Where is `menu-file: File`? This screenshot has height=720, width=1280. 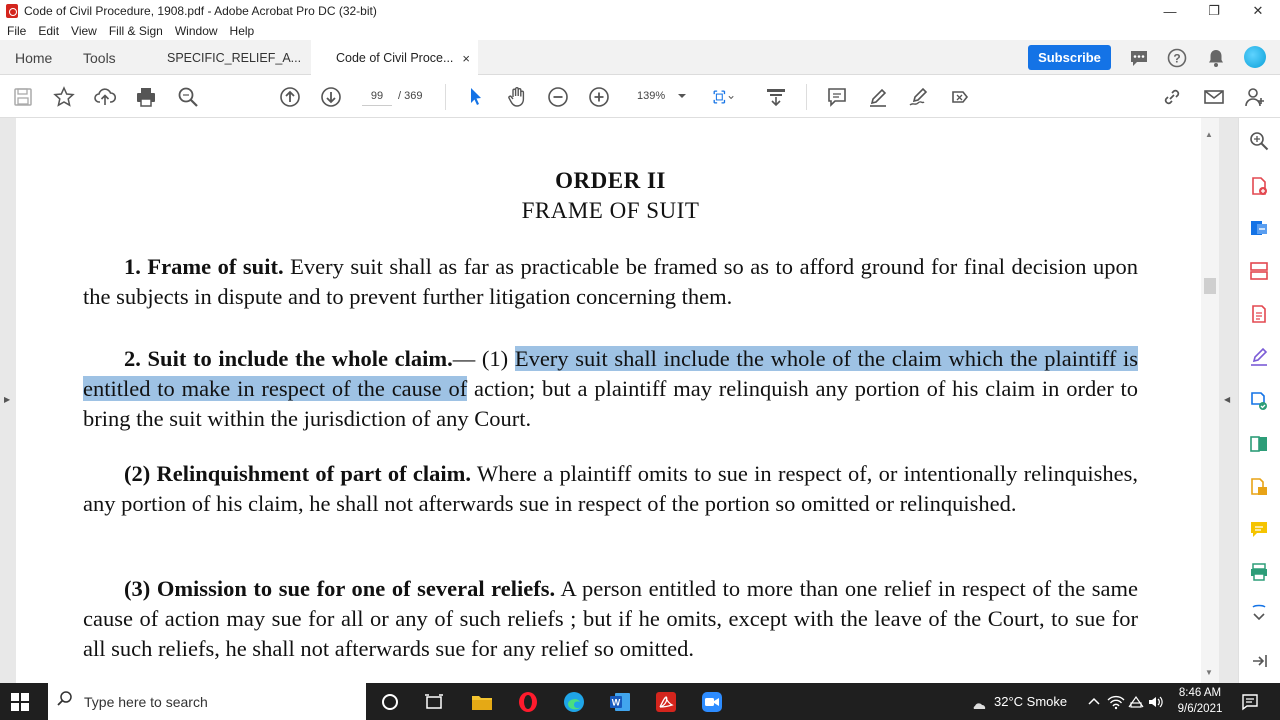 menu-file: File is located at coordinates (16, 31).